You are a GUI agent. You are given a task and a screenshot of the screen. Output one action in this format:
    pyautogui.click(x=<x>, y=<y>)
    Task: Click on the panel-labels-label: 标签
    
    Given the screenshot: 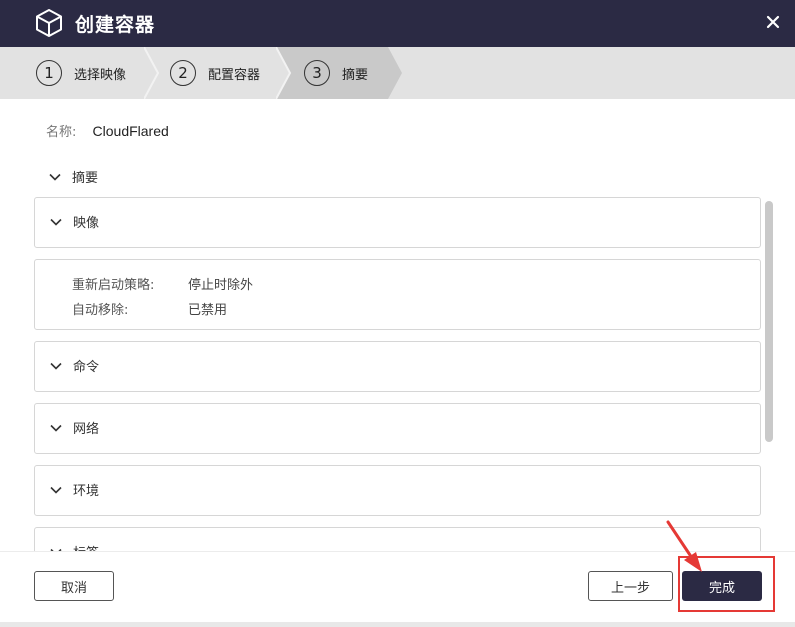 What is the action you would take?
    pyautogui.click(x=86, y=546)
    